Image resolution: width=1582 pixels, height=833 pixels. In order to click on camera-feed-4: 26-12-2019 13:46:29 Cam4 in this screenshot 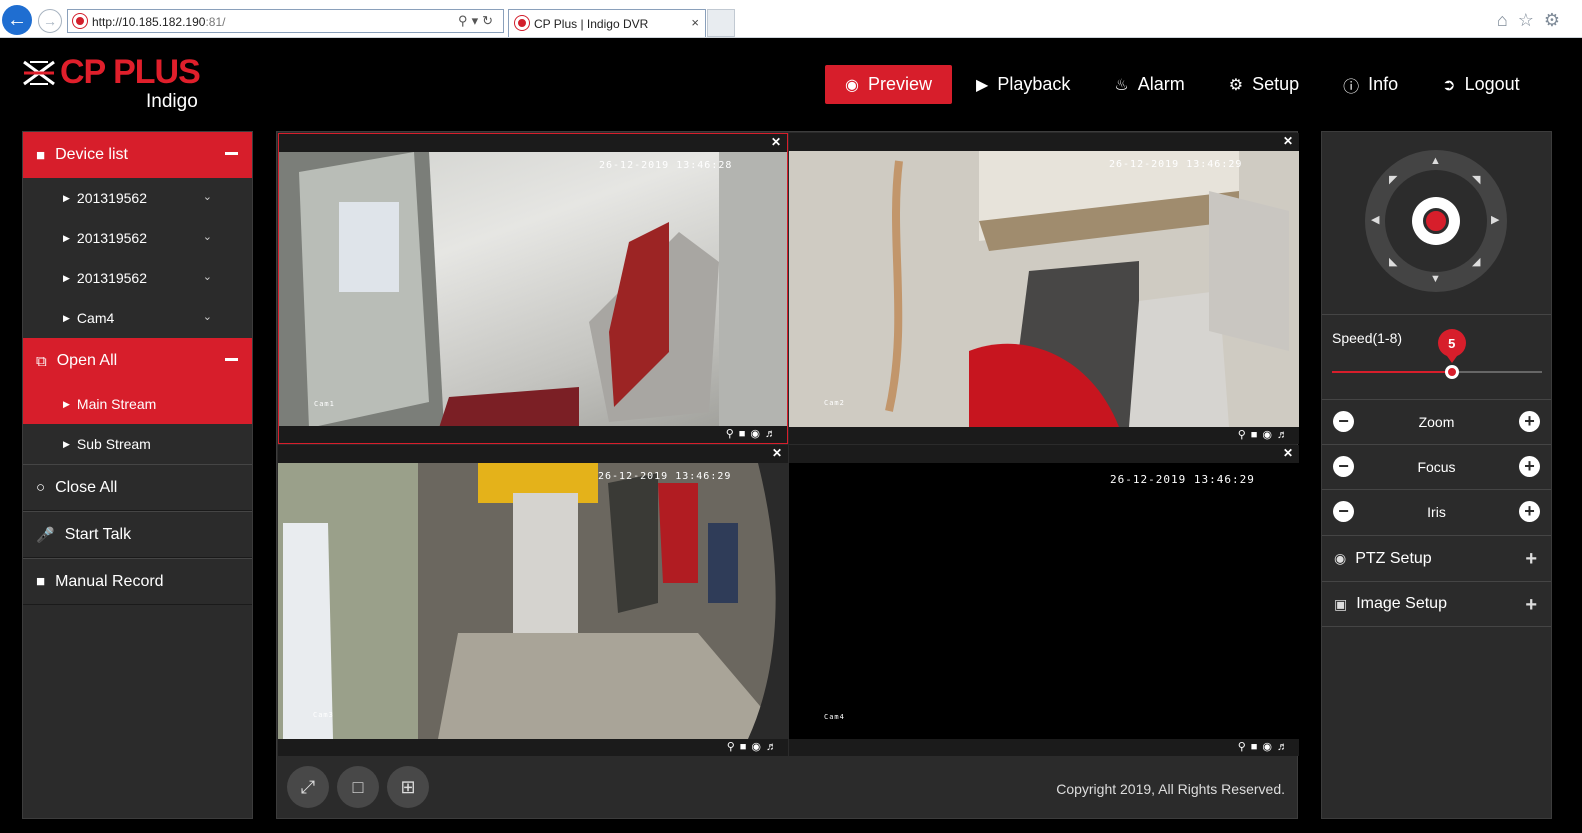, I will do `click(1044, 601)`.